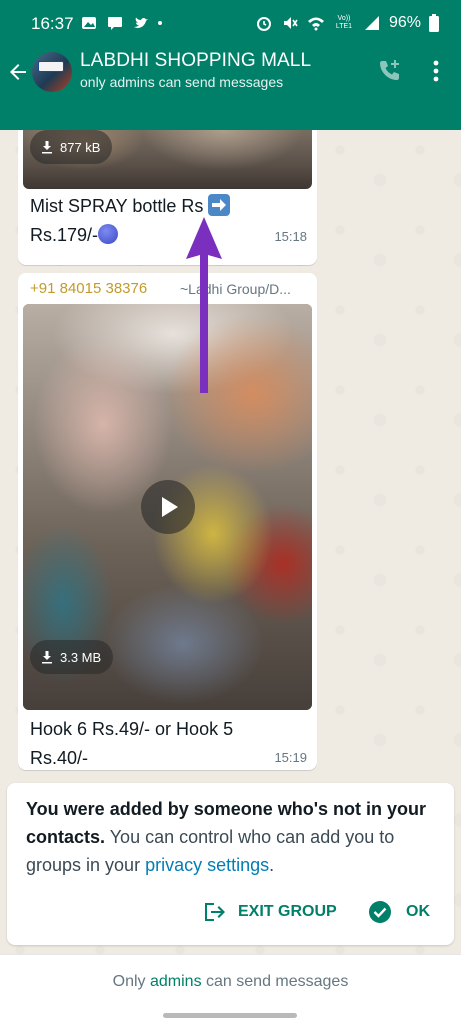  What do you see at coordinates (436, 71) in the screenshot?
I see `more-options-icon` at bounding box center [436, 71].